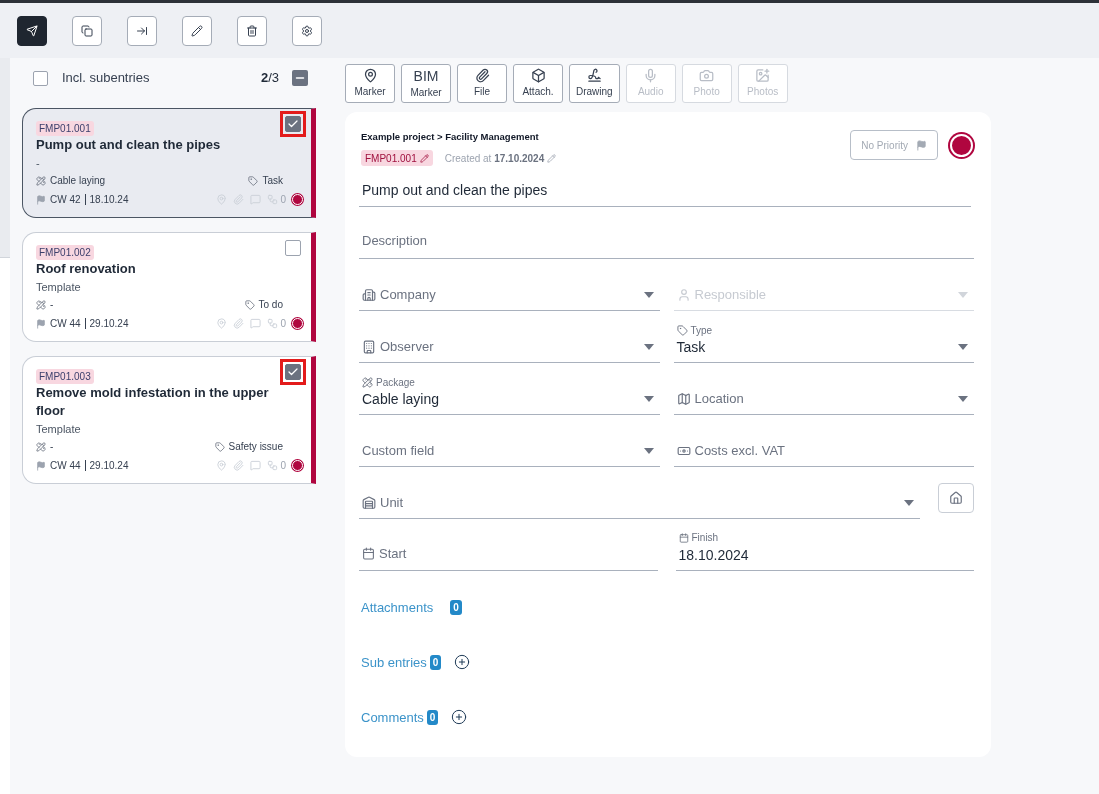 The width and height of the screenshot is (1099, 794). What do you see at coordinates (639, 497) in the screenshot?
I see `select-field: Unit` at bounding box center [639, 497].